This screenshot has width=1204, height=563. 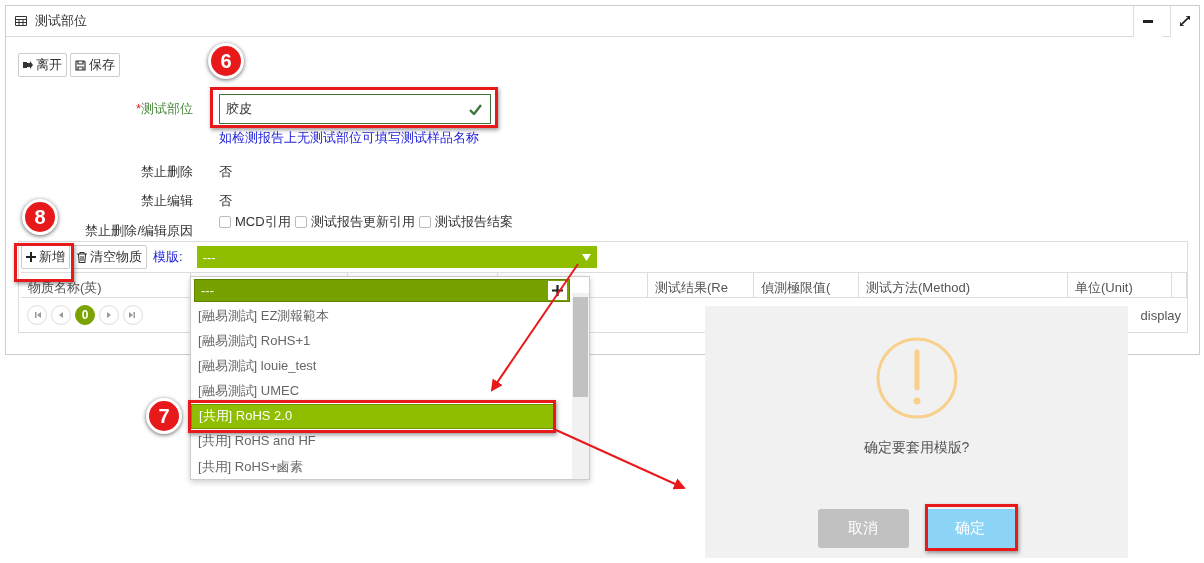 I want to click on checkbox: MCD引用, so click(x=255, y=222).